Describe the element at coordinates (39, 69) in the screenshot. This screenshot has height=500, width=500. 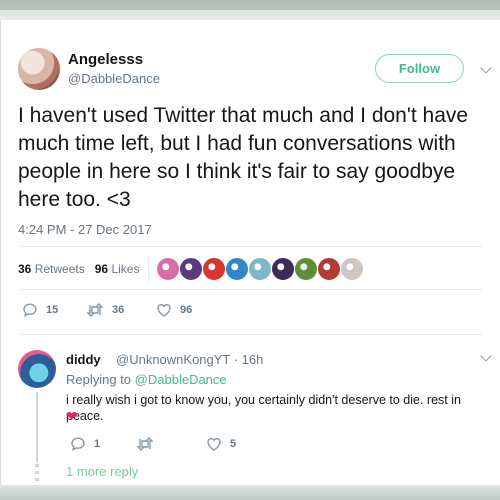
I see `author-avatar` at that location.